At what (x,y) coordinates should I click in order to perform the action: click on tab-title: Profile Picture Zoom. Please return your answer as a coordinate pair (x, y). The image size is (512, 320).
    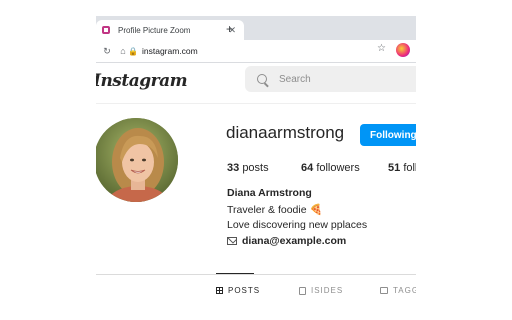
    Looking at the image, I should click on (154, 30).